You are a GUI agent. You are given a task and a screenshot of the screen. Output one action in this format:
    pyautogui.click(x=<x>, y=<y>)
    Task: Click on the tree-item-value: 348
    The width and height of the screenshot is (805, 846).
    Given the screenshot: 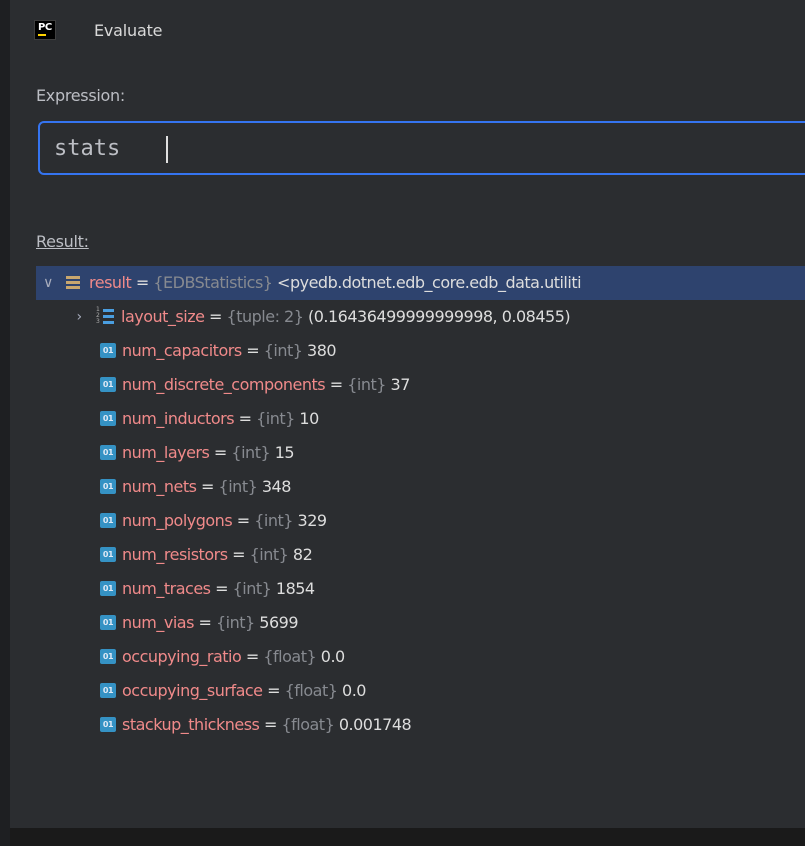 What is the action you would take?
    pyautogui.click(x=274, y=486)
    